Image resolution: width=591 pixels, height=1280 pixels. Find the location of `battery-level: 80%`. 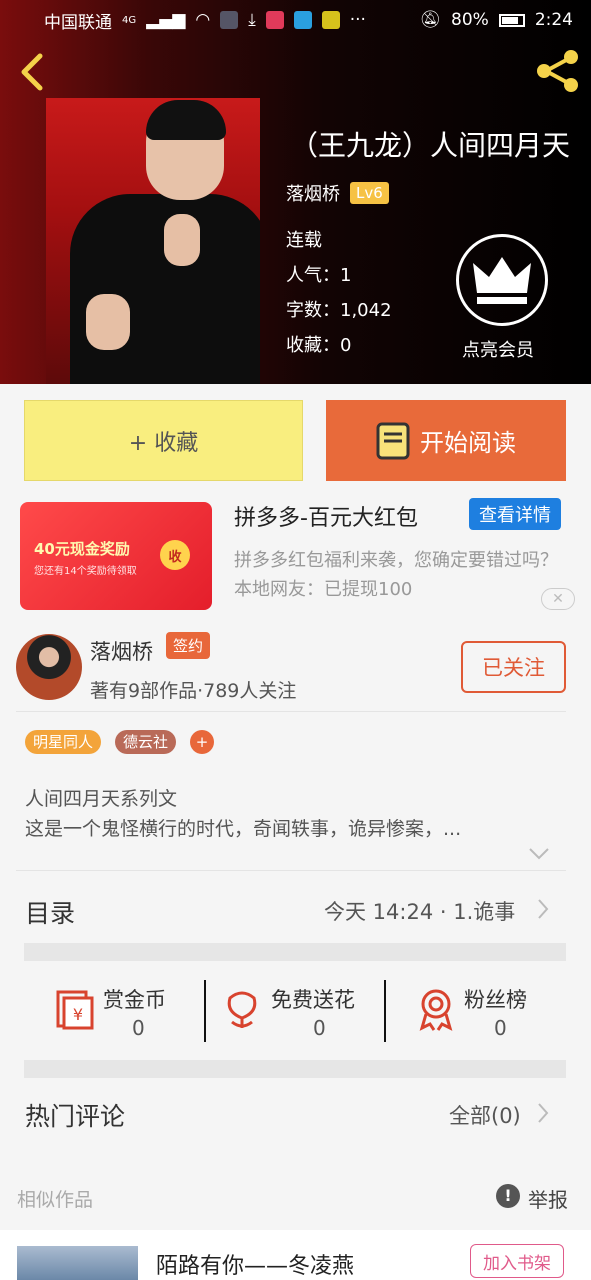

battery-level: 80% is located at coordinates (470, 20).